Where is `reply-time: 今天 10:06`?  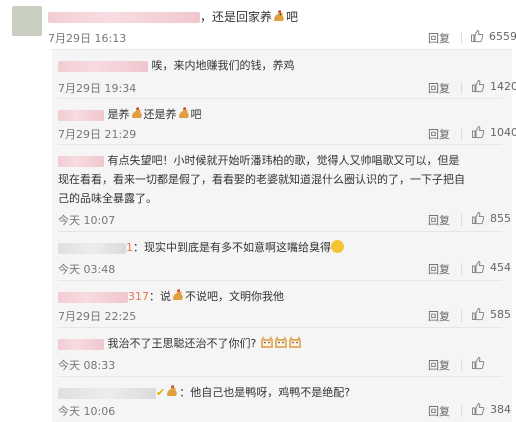
reply-time: 今天 10:06 is located at coordinates (87, 411).